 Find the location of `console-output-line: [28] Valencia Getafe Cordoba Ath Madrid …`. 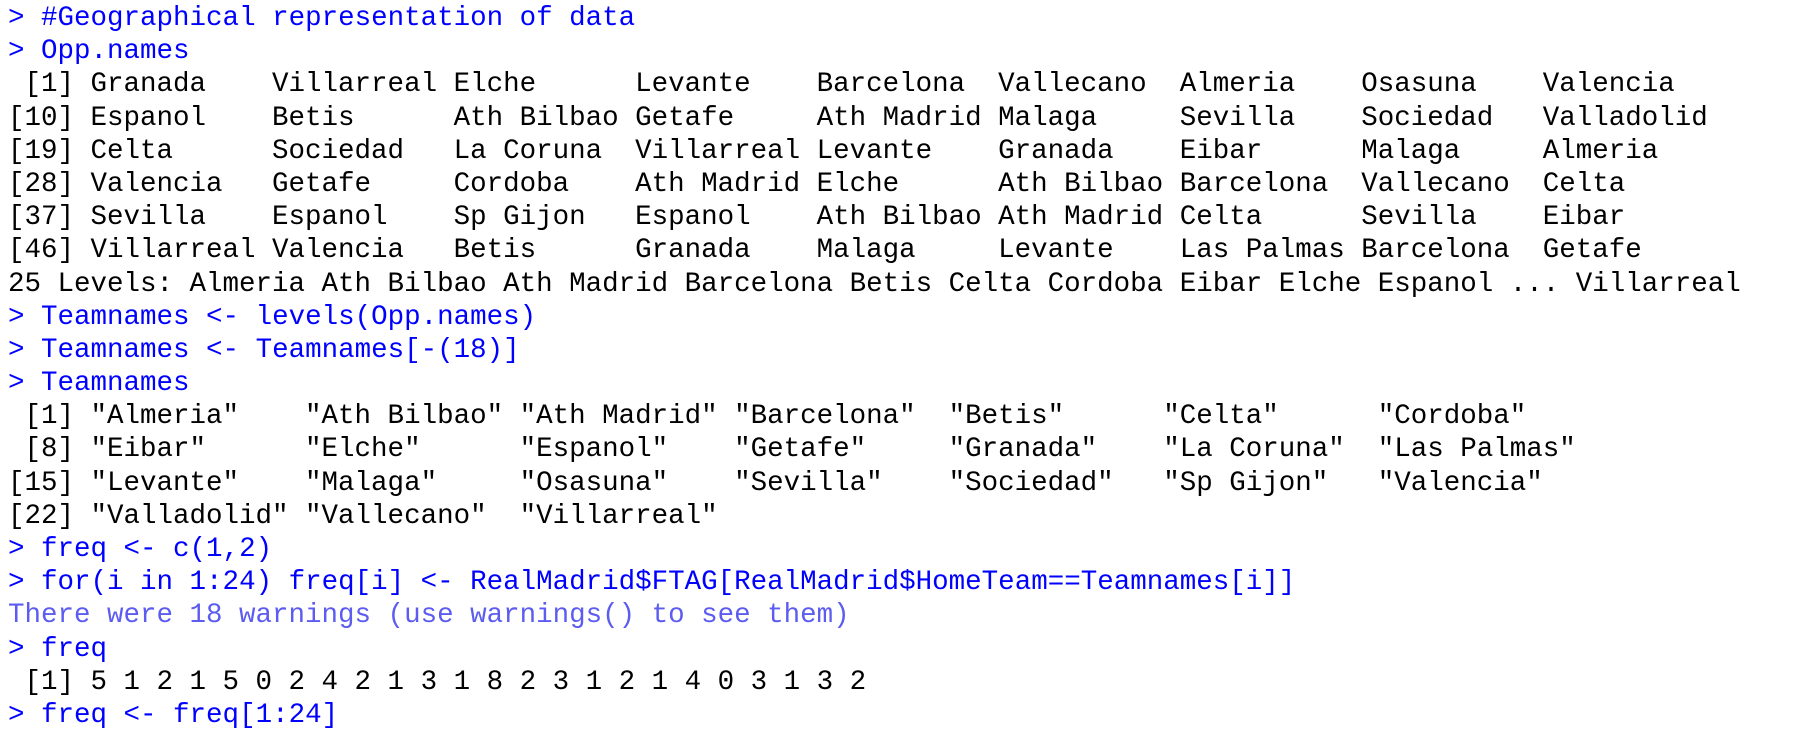

console-output-line: [28] Valencia Getafe Cordoba Ath Madrid … is located at coordinates (817, 184).